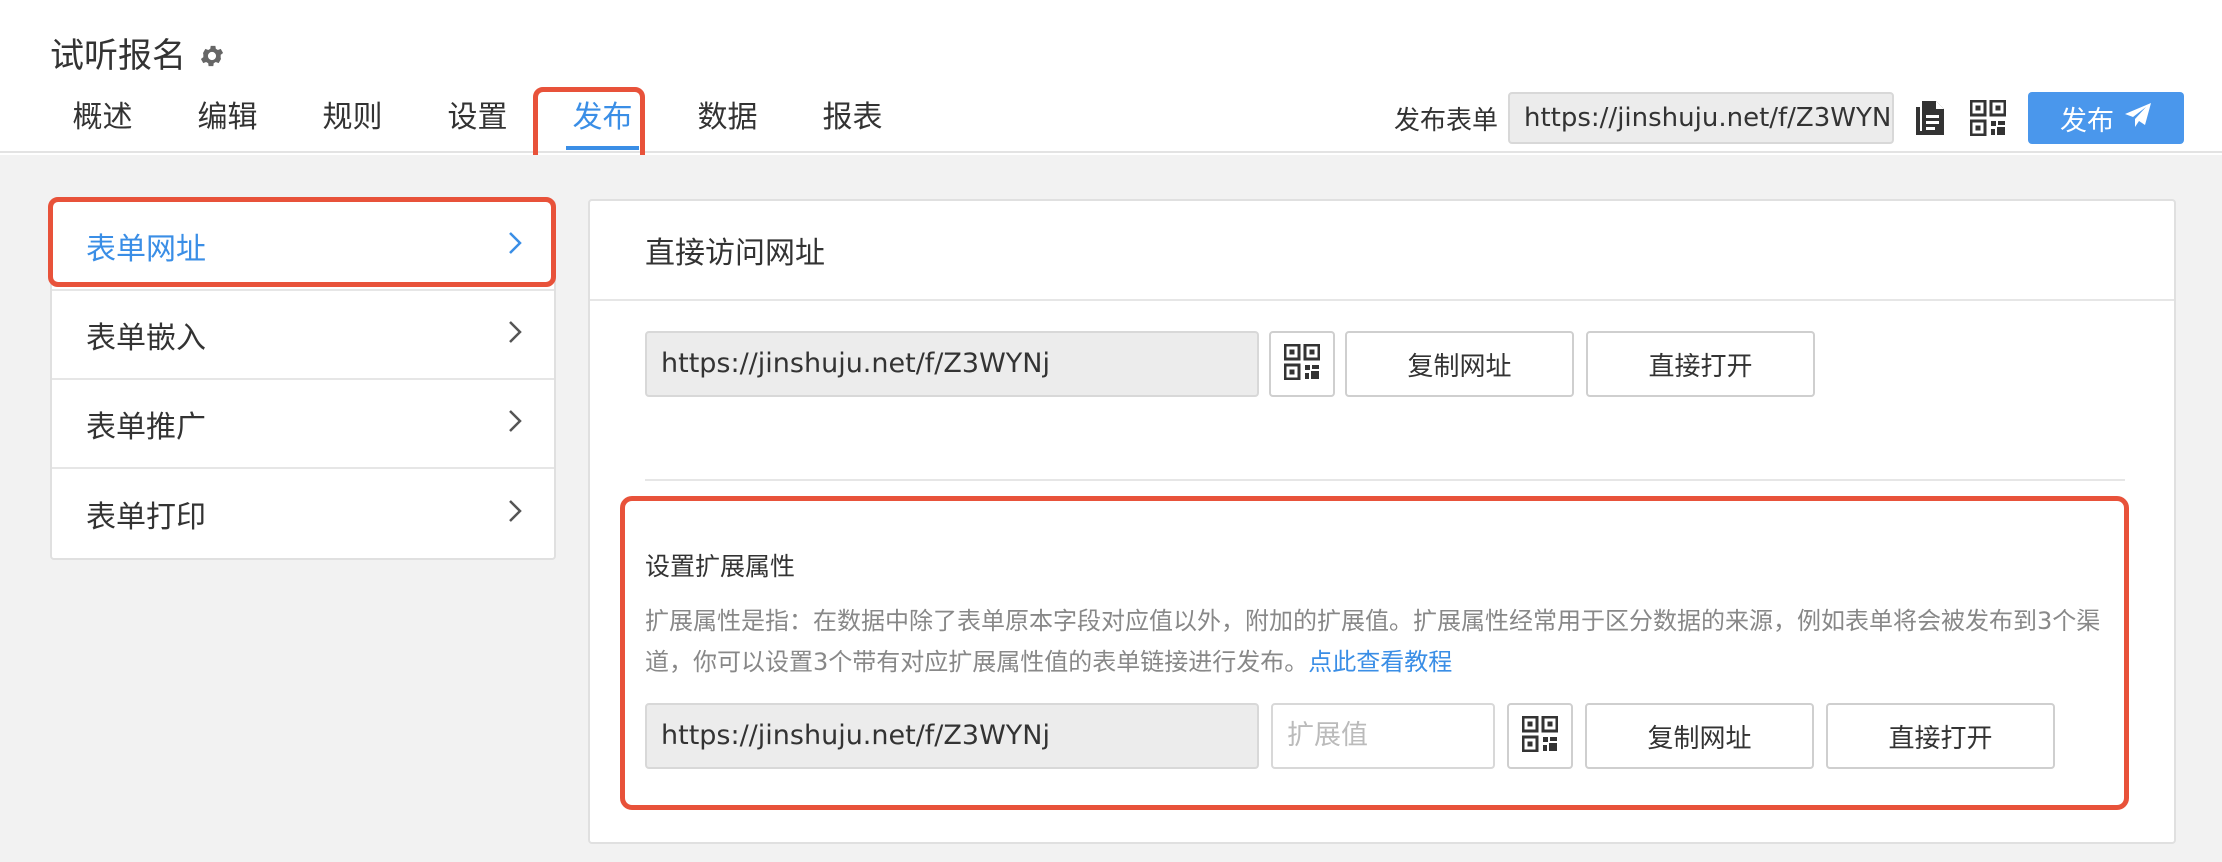  Describe the element at coordinates (303, 246) in the screenshot. I see `sidebar-item-form-url: 表单网址` at that location.